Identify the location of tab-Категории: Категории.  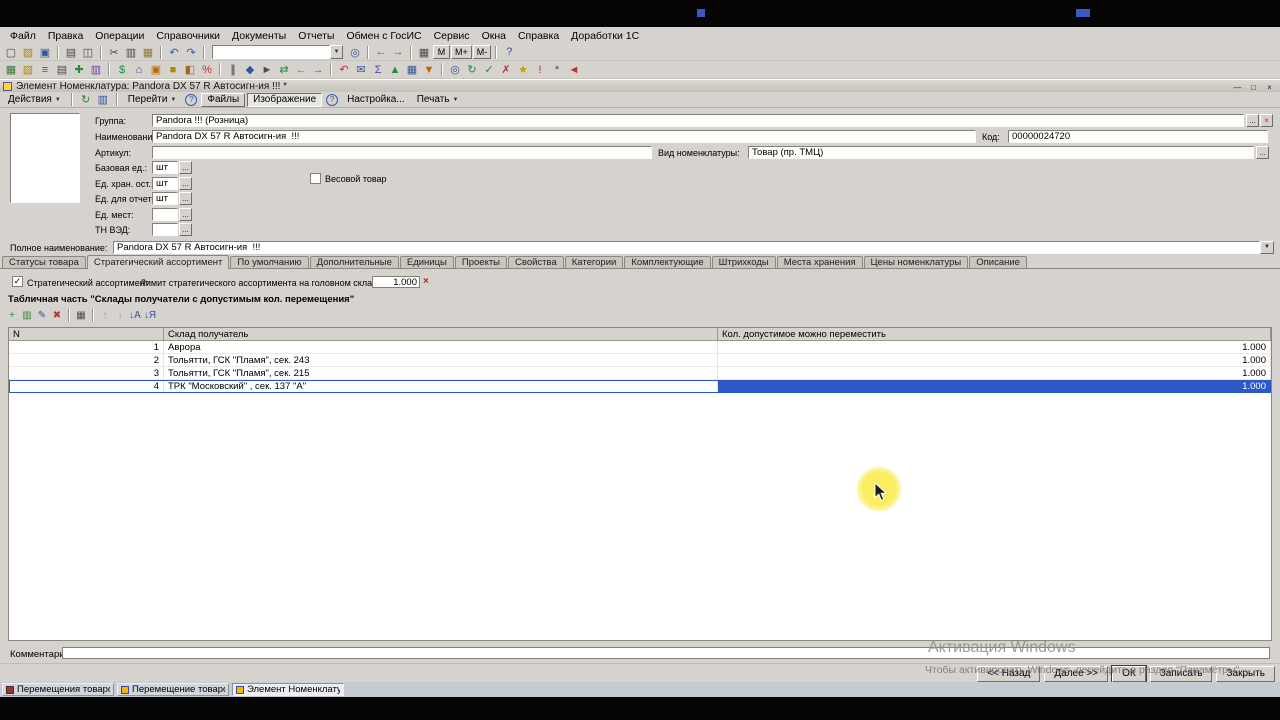
(594, 262).